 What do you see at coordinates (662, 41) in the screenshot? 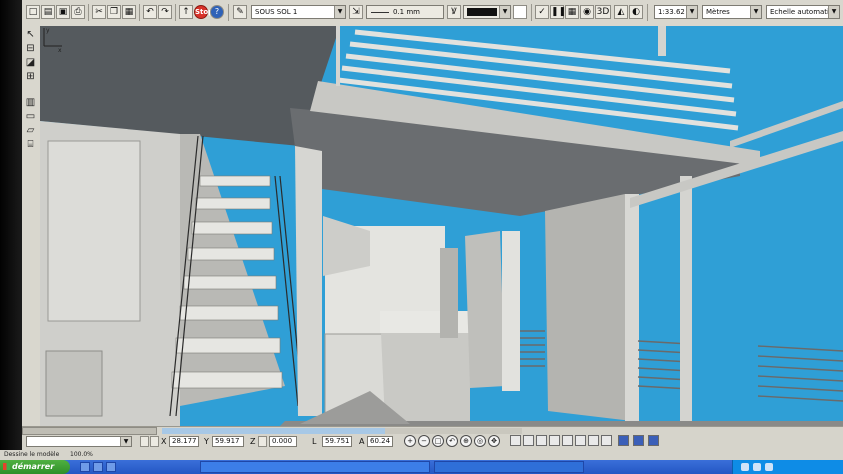
I see `upper-post` at bounding box center [662, 41].